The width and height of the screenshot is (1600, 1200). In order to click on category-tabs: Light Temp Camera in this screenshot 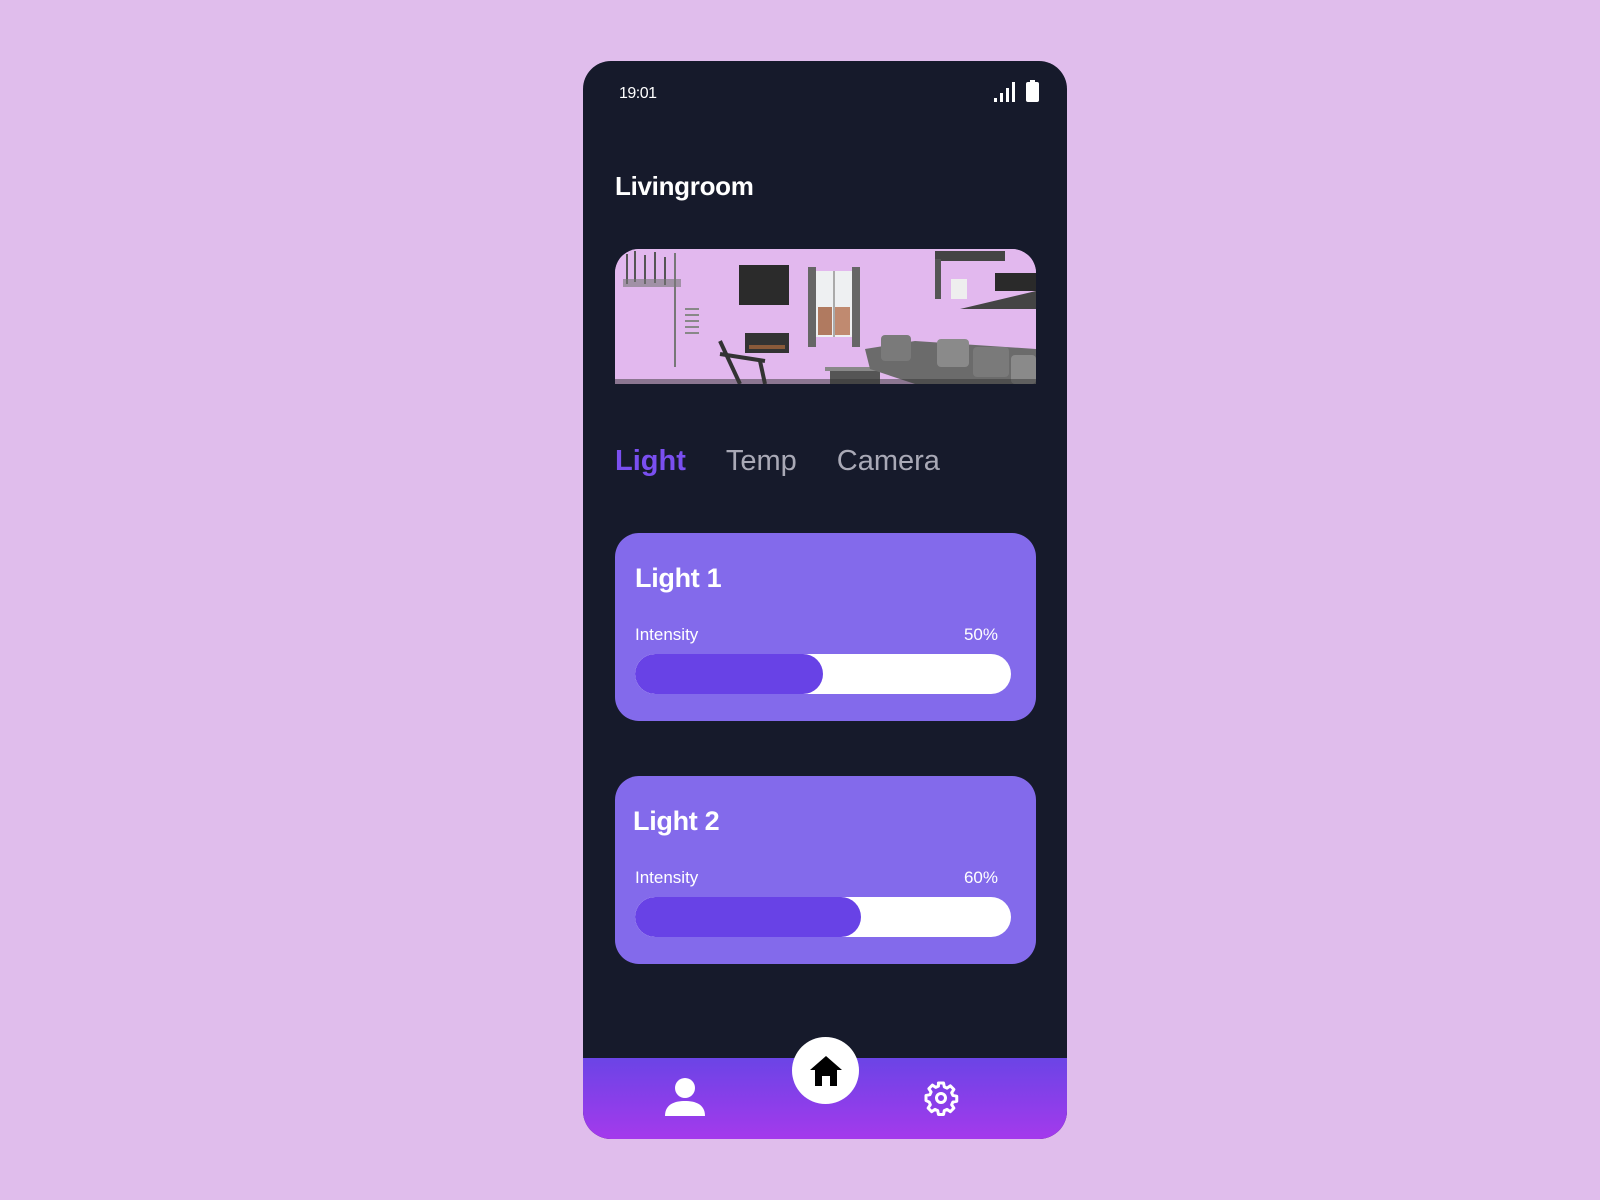, I will do `click(777, 461)`.